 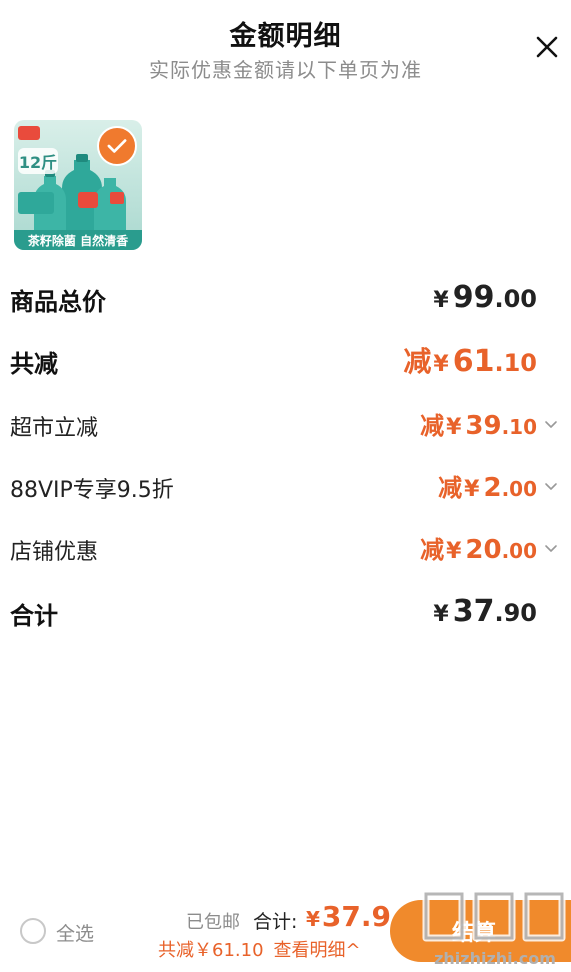 I want to click on badge-text: 12斤, so click(x=38, y=162).